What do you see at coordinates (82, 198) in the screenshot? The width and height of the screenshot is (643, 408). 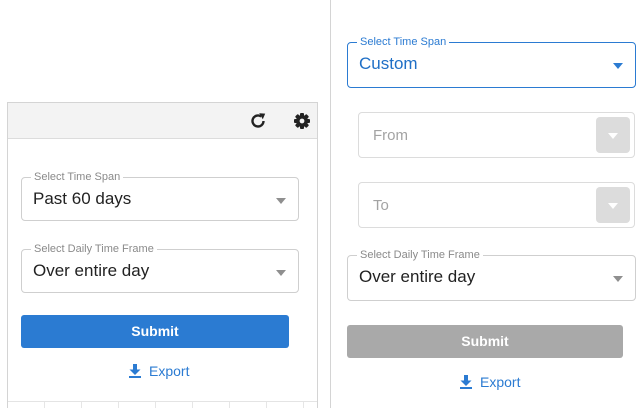 I see `time-span-value: Past 60 days` at bounding box center [82, 198].